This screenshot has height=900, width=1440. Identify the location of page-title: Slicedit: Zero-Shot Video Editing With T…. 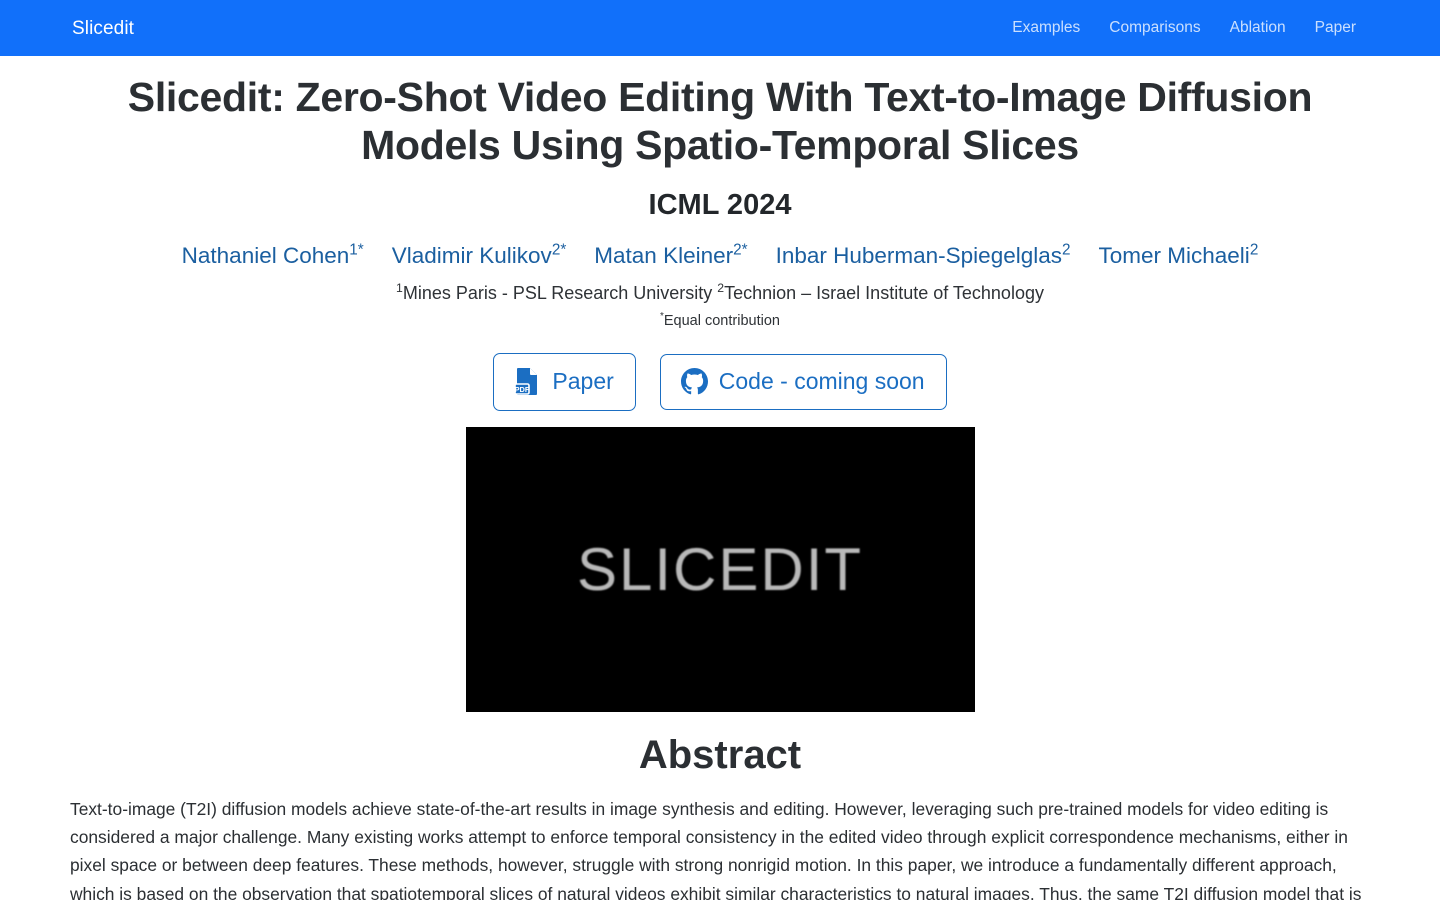
(720, 121).